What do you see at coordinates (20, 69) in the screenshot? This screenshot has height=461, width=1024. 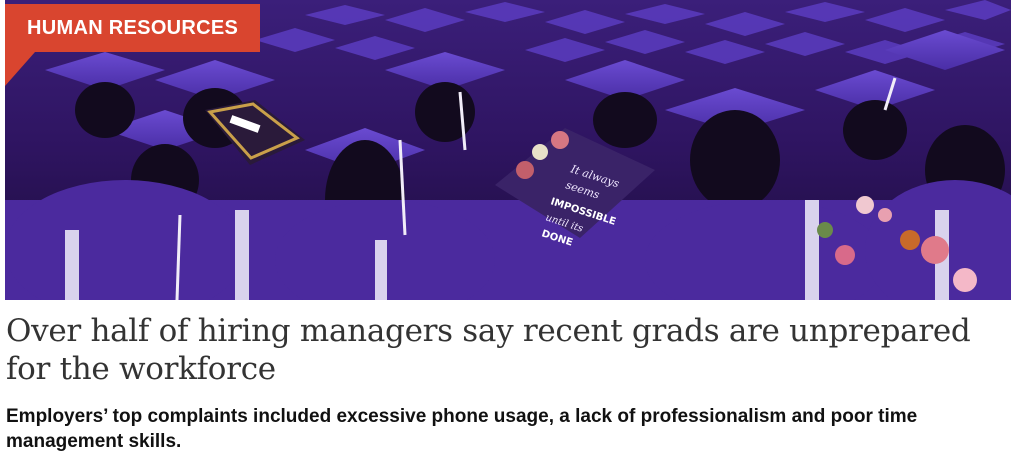 I see `category-ribbon-tail` at bounding box center [20, 69].